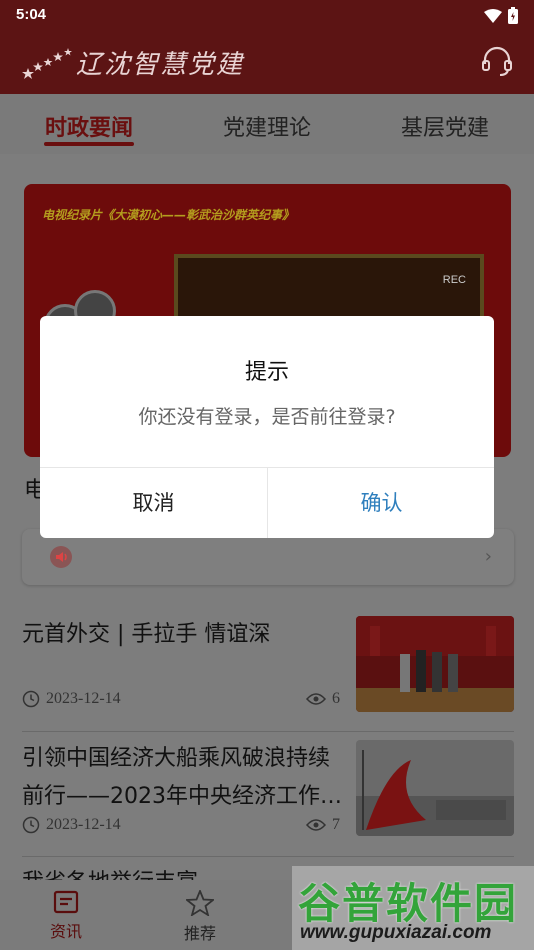 This screenshot has width=534, height=950. I want to click on headset-icon, so click(497, 61).